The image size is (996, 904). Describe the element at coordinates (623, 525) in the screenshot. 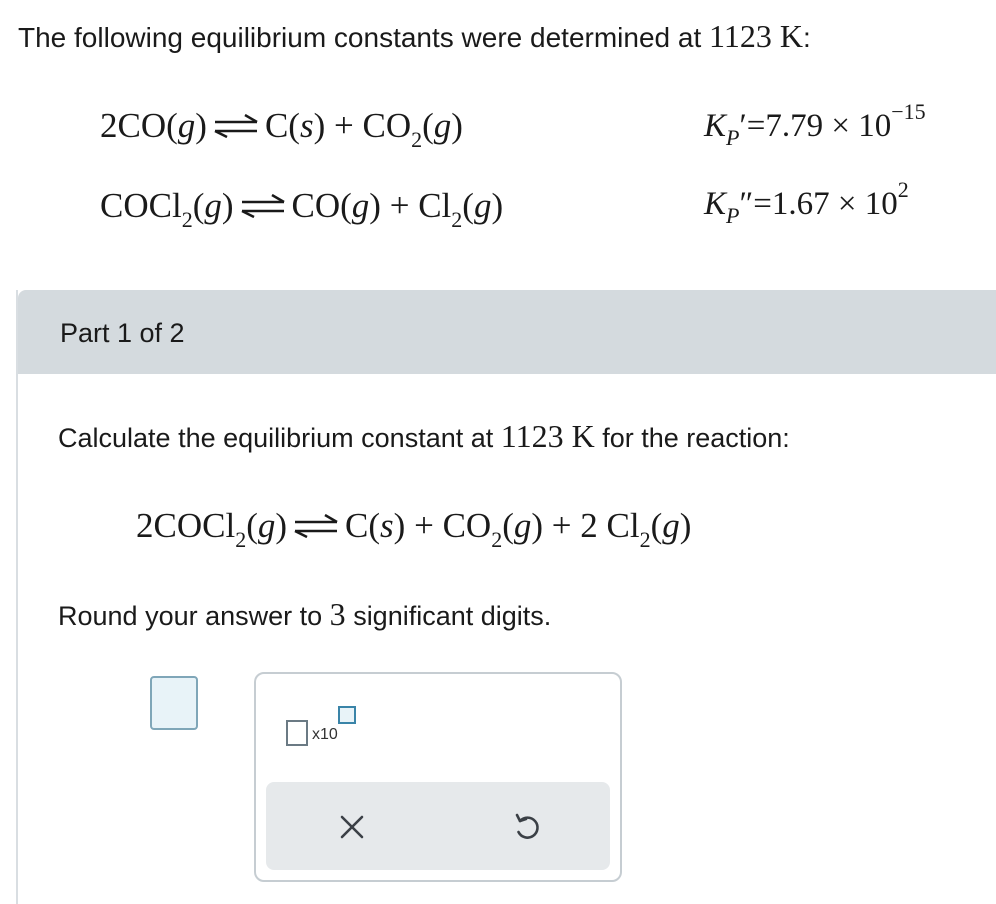

I see `target-product-3: Cl` at that location.